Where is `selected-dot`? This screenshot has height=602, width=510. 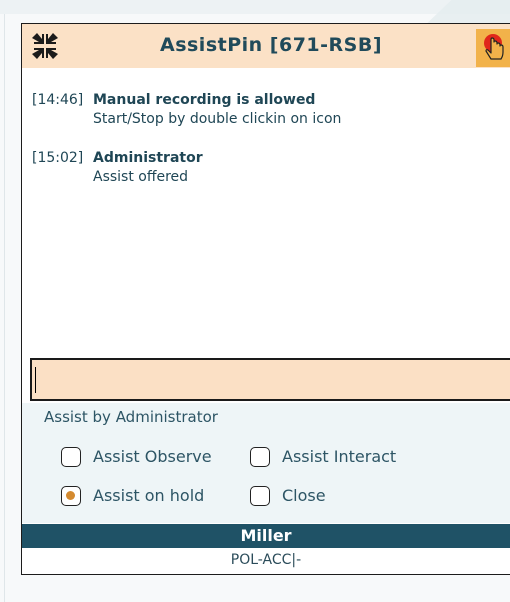 selected-dot is located at coordinates (70, 495).